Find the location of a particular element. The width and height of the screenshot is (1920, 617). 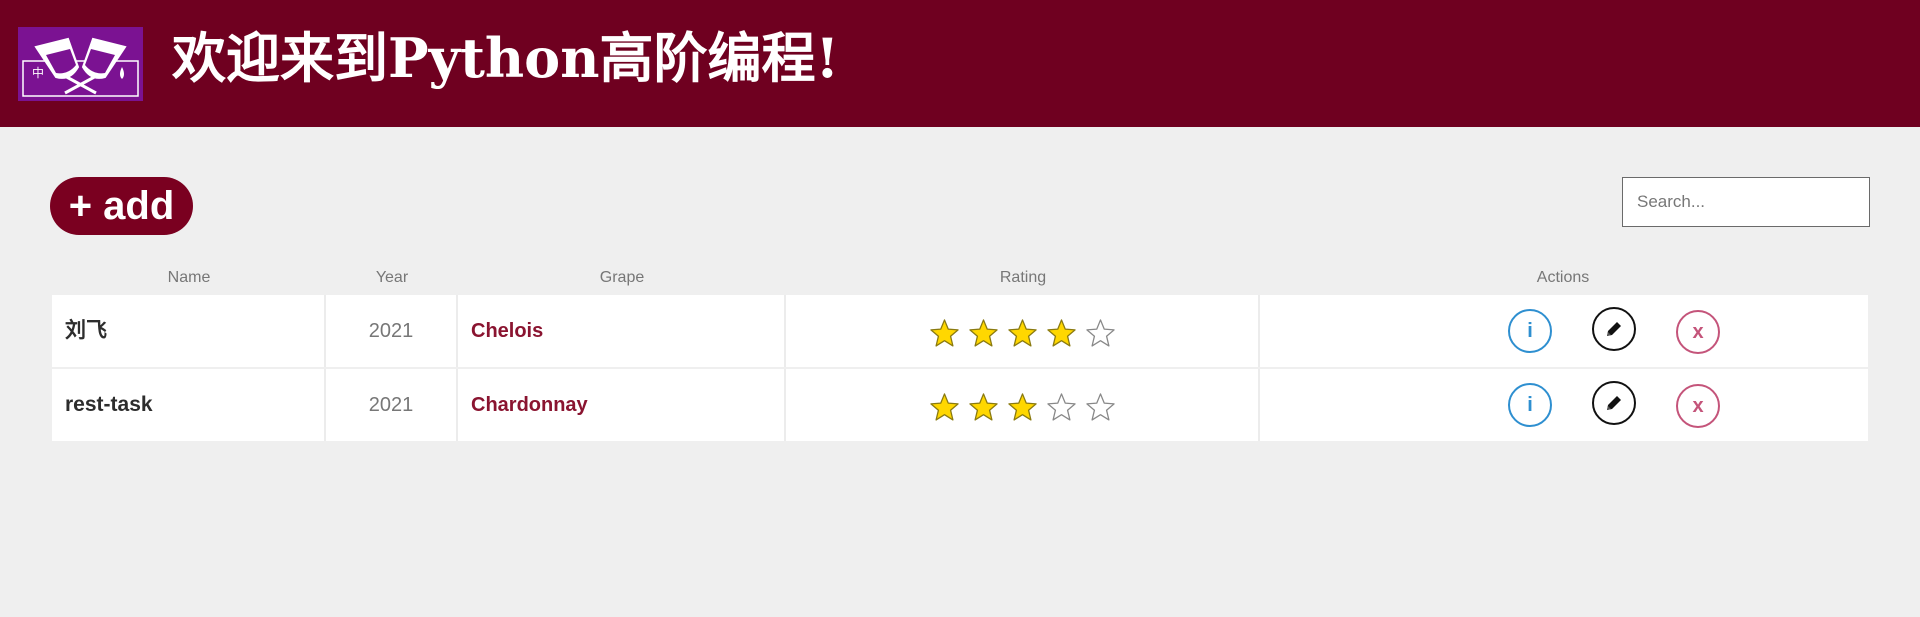

wine-name: rest-task is located at coordinates (189, 405).